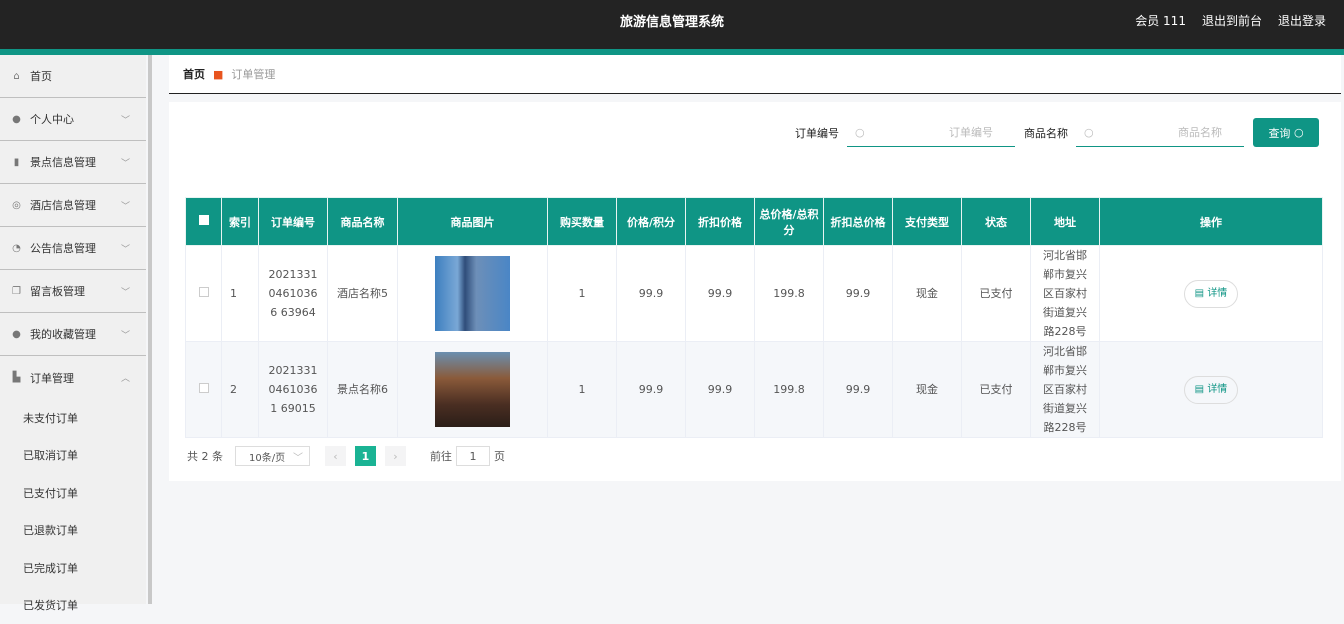 Image resolution: width=1344 pixels, height=624 pixels. I want to click on col-header: 订单编号, so click(293, 222).